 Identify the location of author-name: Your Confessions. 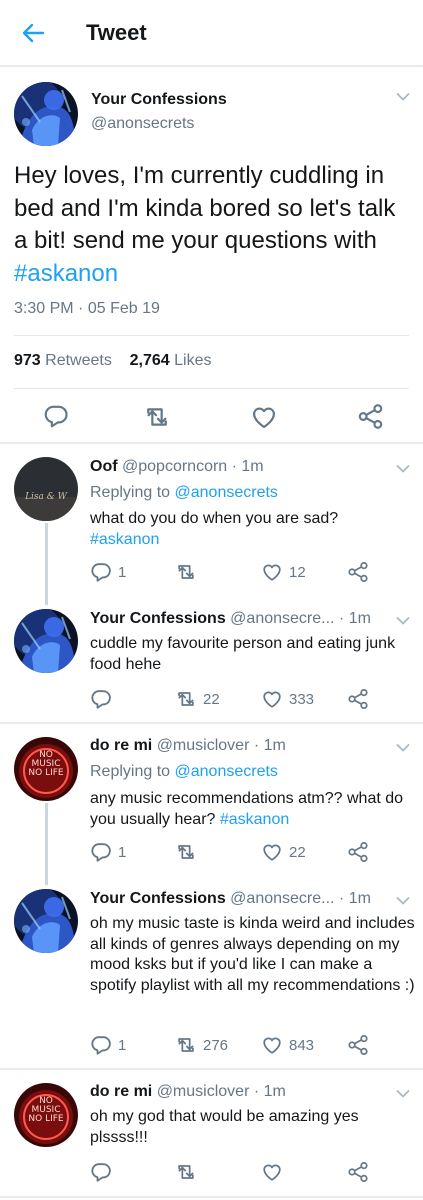
(159, 100).